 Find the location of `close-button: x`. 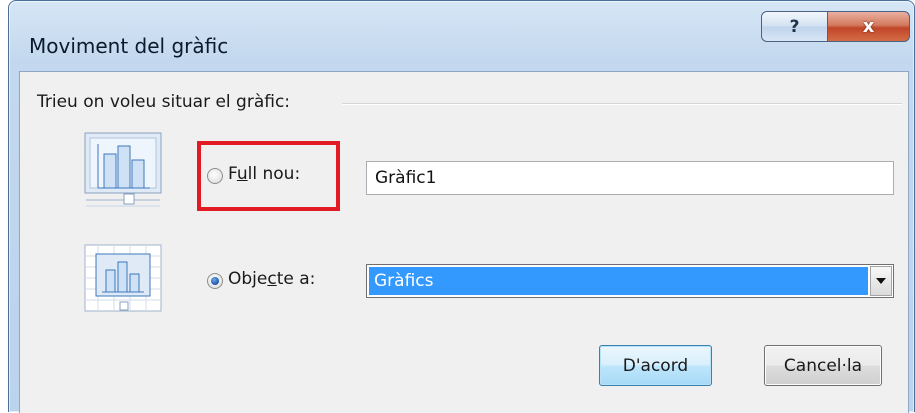

close-button: x is located at coordinates (868, 26).